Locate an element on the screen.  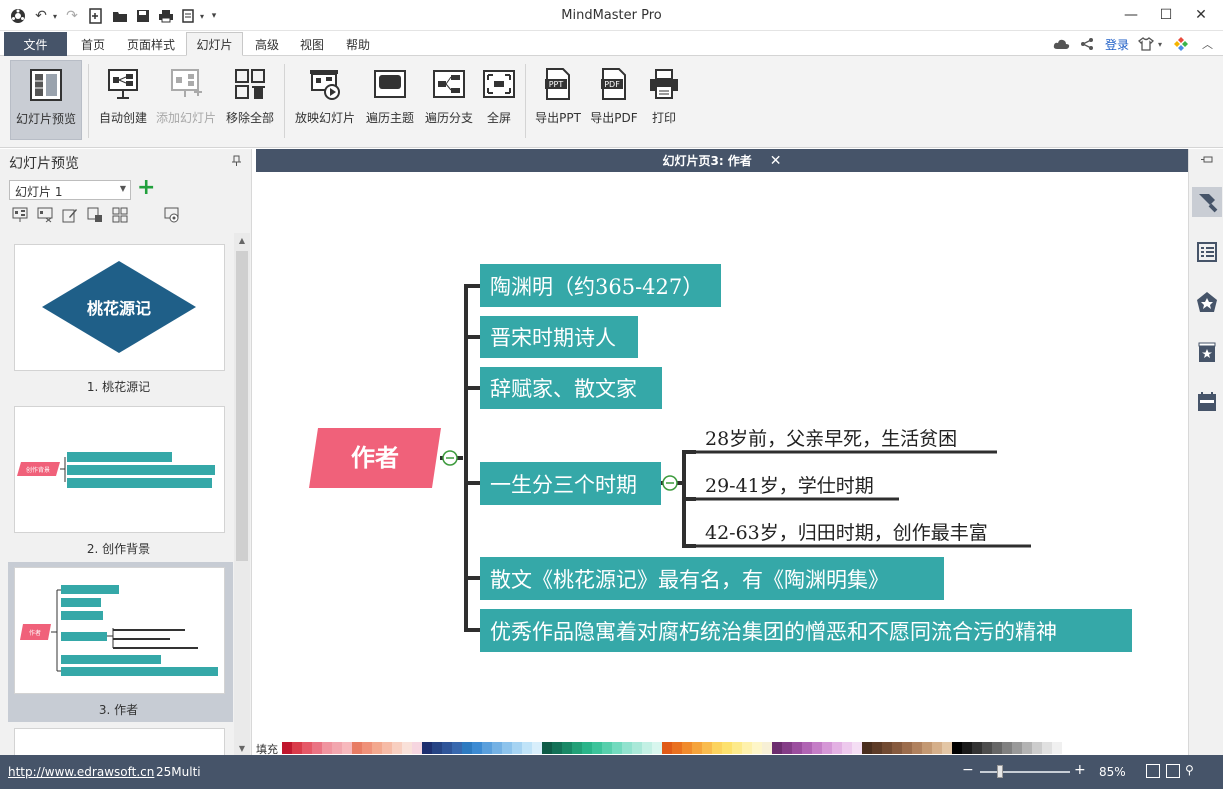
sub-topic: 42-63岁，归田时期，创作最丰富 is located at coordinates (846, 531).